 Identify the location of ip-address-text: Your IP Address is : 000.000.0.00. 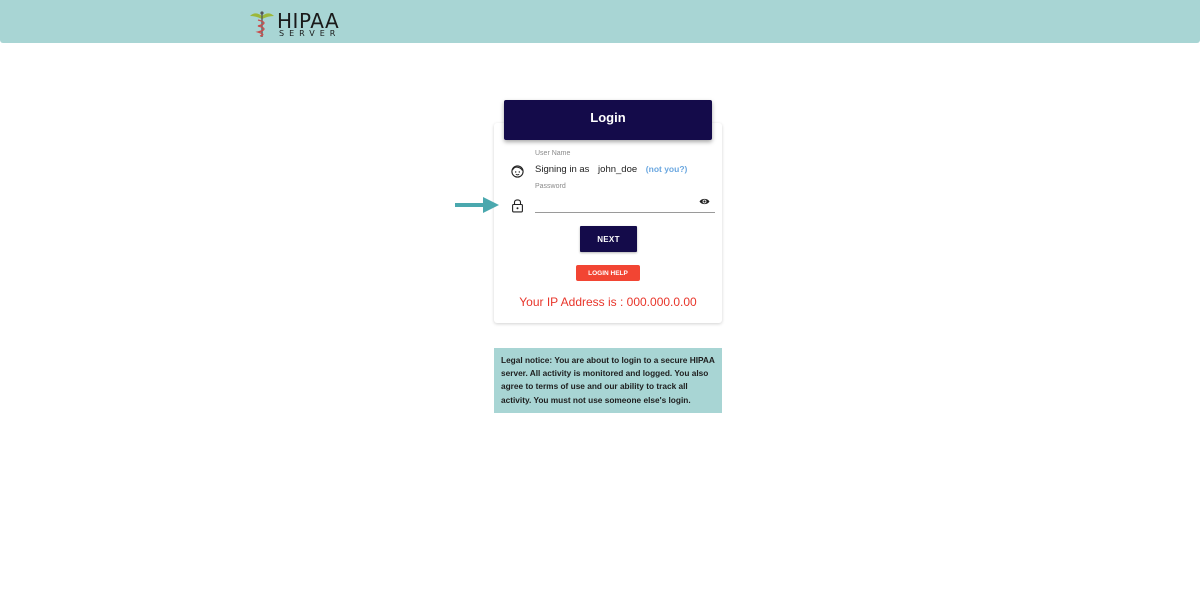
(608, 302).